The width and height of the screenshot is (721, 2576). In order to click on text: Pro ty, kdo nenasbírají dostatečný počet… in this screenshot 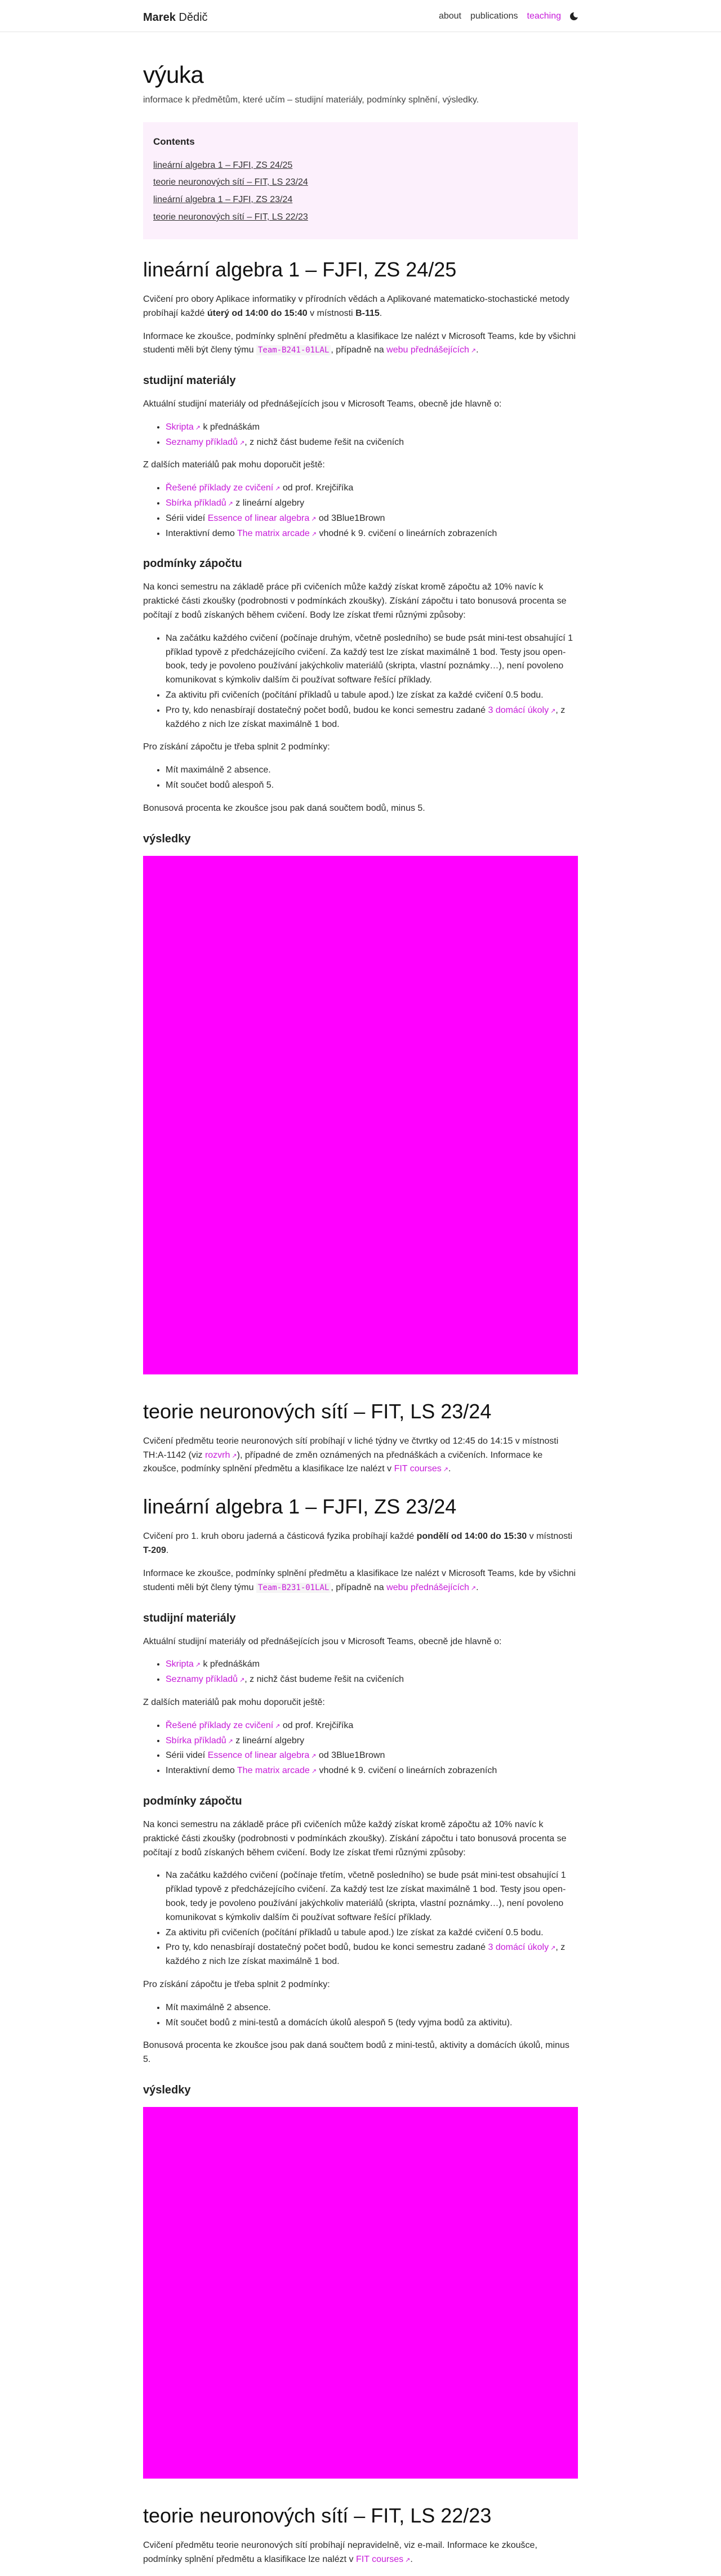, I will do `click(327, 1948)`.